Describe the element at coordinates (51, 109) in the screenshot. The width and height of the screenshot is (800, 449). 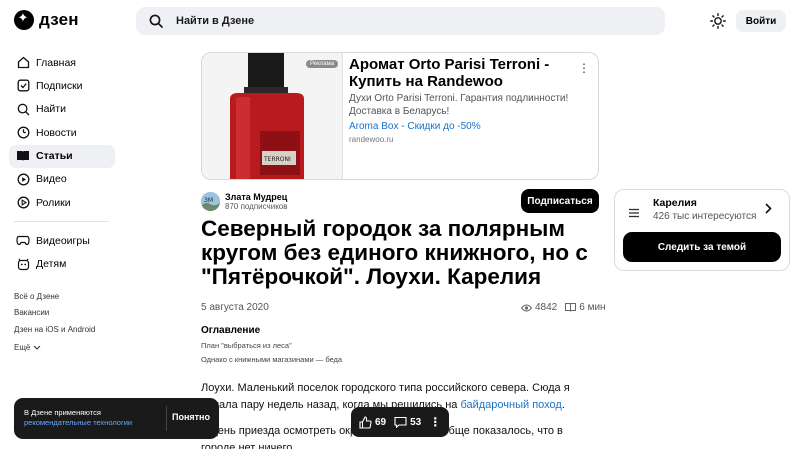
I see `sidebar-item-label: Найти` at that location.